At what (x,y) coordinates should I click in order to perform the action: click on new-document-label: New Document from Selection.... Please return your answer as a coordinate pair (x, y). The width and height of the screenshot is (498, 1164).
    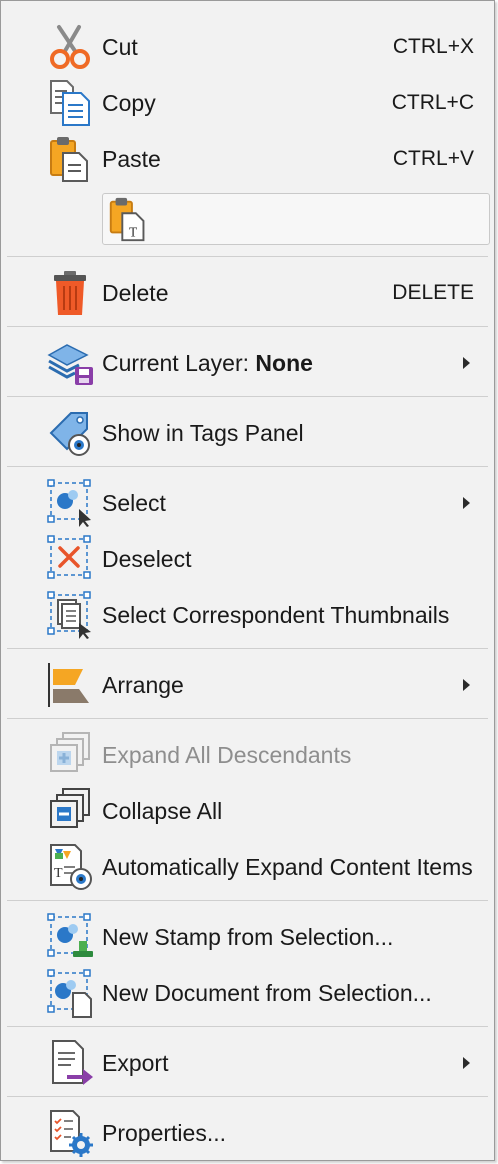
    Looking at the image, I should click on (267, 993).